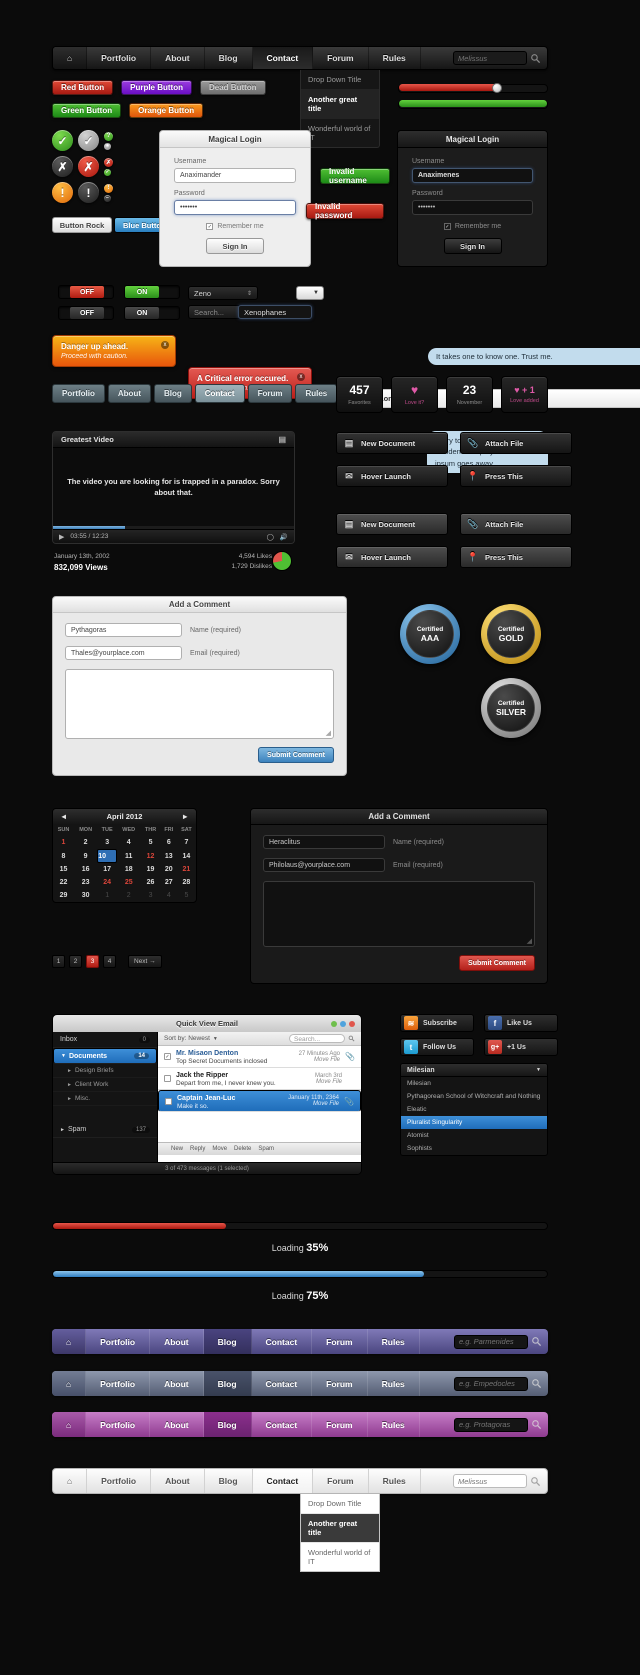  Describe the element at coordinates (472, 175) in the screenshot. I see `login-dark-username-input: Anaximenes` at that location.